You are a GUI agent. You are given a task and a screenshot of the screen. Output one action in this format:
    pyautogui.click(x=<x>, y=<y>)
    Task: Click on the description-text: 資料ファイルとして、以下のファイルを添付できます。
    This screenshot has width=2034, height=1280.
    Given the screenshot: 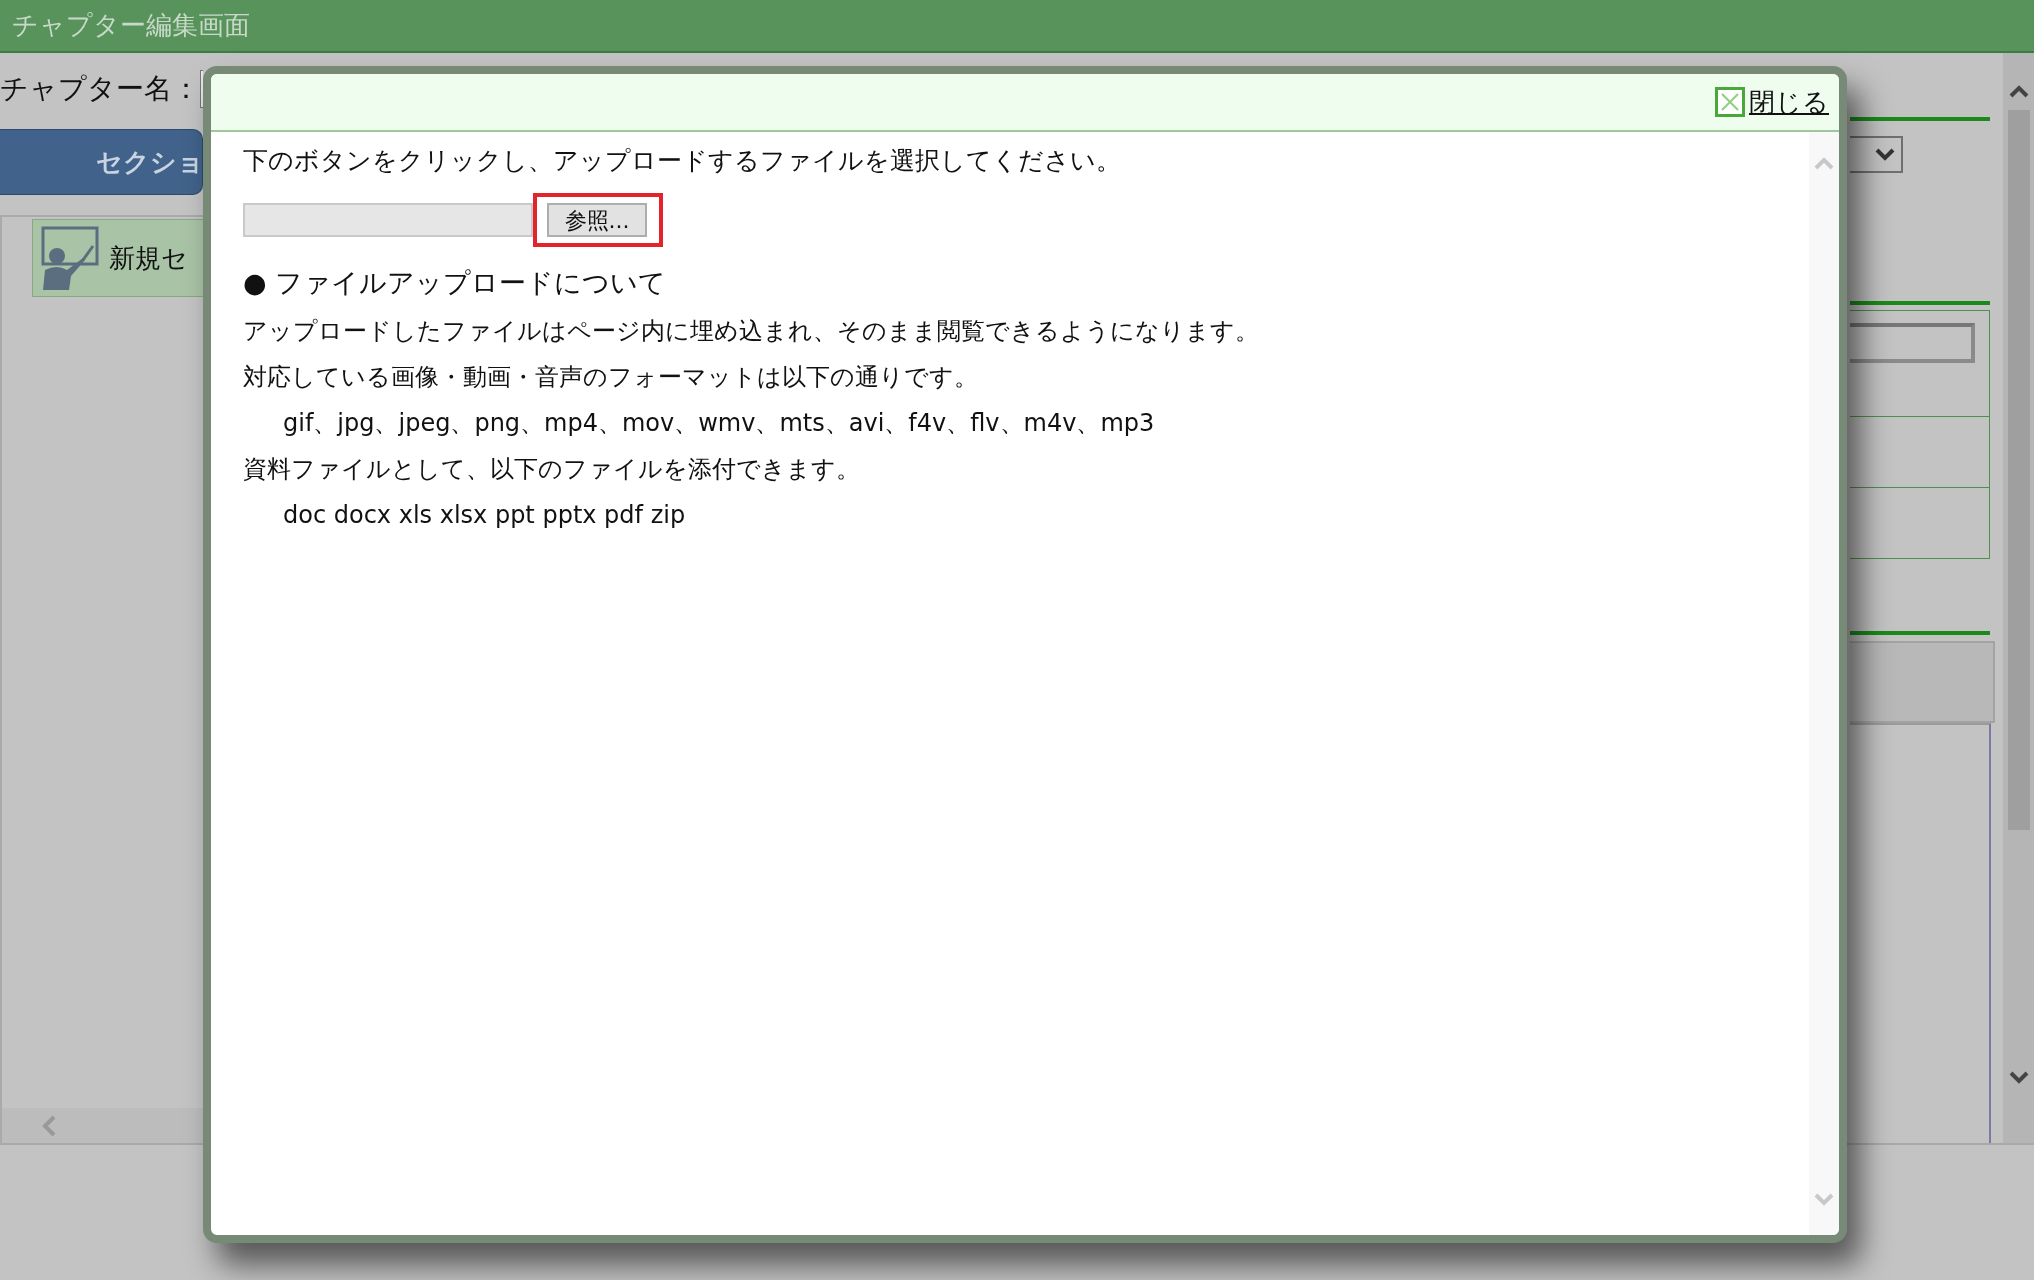 What is the action you would take?
    pyautogui.click(x=552, y=469)
    